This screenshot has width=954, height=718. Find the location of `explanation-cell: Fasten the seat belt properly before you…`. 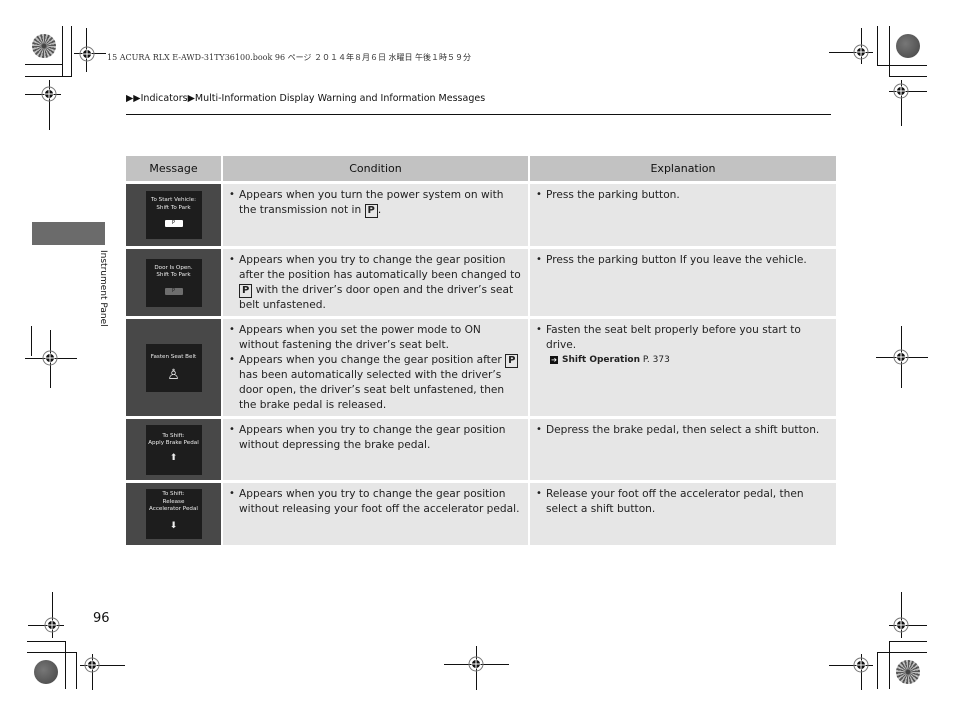

explanation-cell: Fasten the seat belt properly before you… is located at coordinates (683, 368).